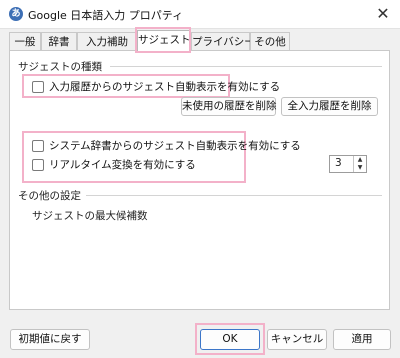  Describe the element at coordinates (50, 339) in the screenshot. I see `reset-defaults-button: 初期値に戻す` at that location.